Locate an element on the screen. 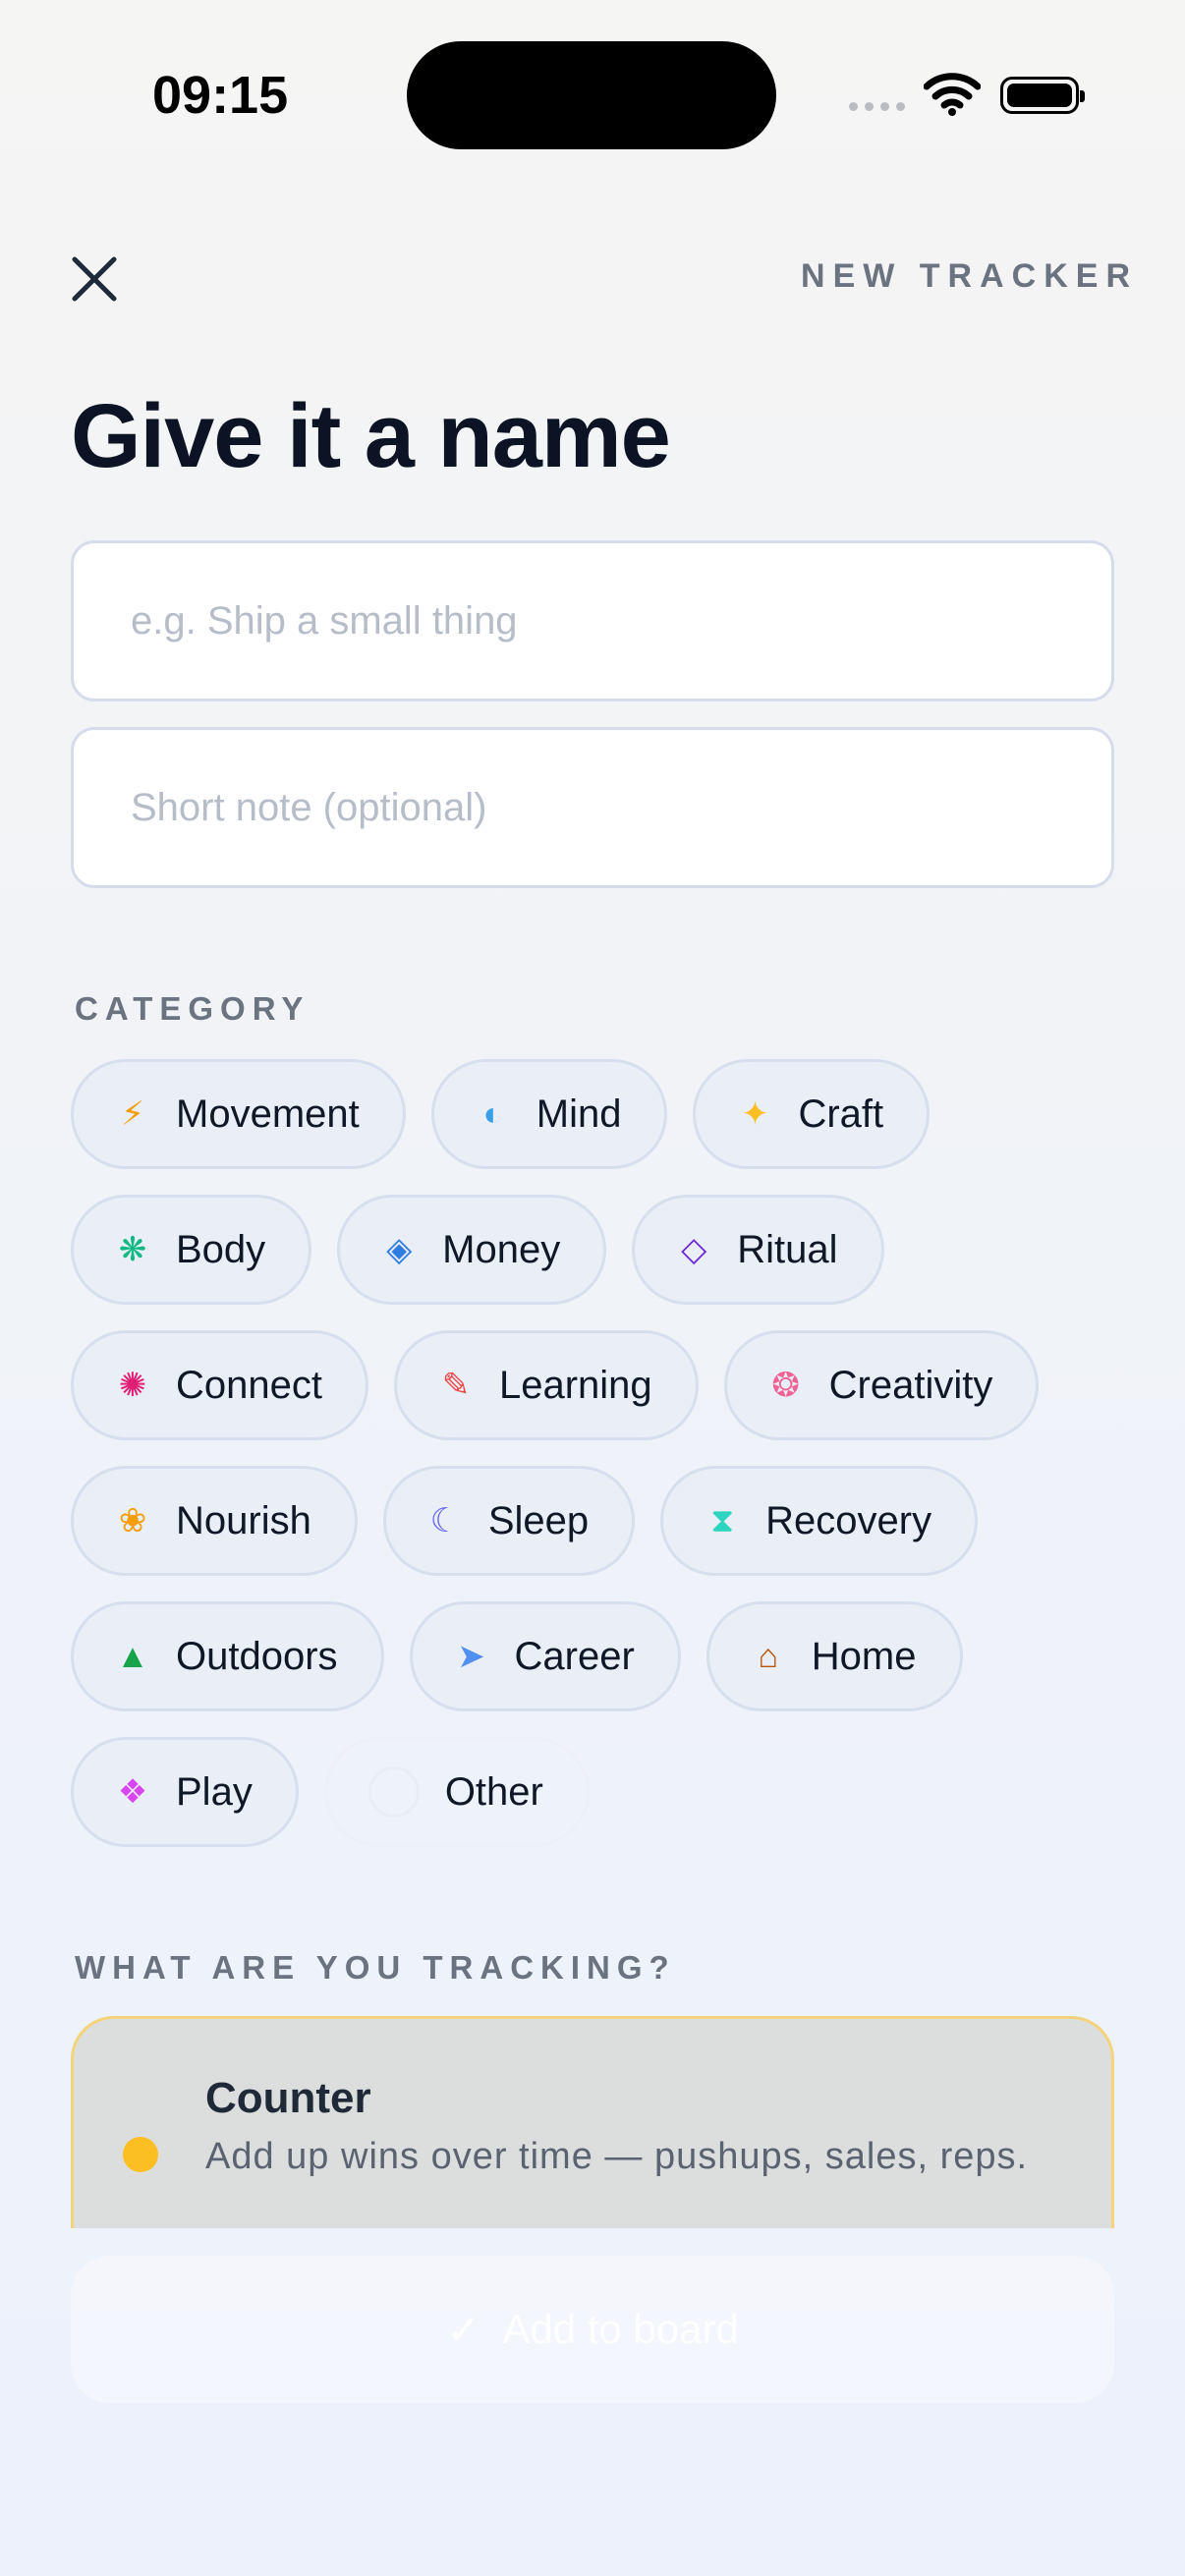 Image resolution: width=1185 pixels, height=2576 pixels. chip-row: ▲ Outdoors ➤ Career ⌂ Home is located at coordinates (602, 1656).